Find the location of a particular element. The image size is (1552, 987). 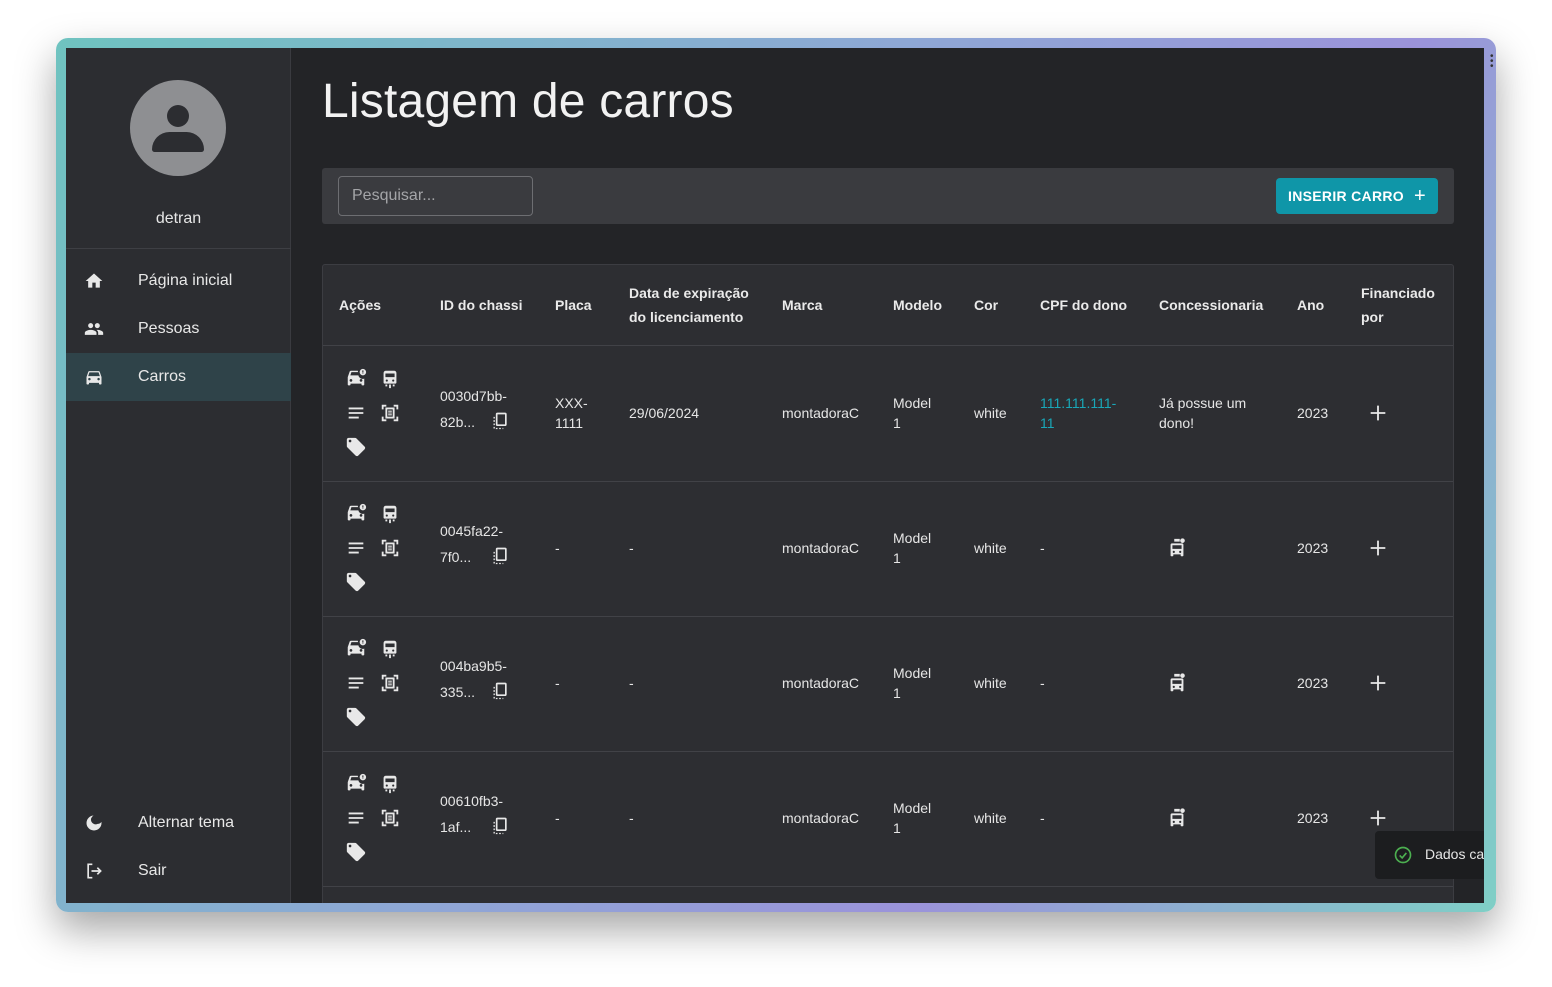

chassi-id-line1: 0045fa22- is located at coordinates (472, 531).